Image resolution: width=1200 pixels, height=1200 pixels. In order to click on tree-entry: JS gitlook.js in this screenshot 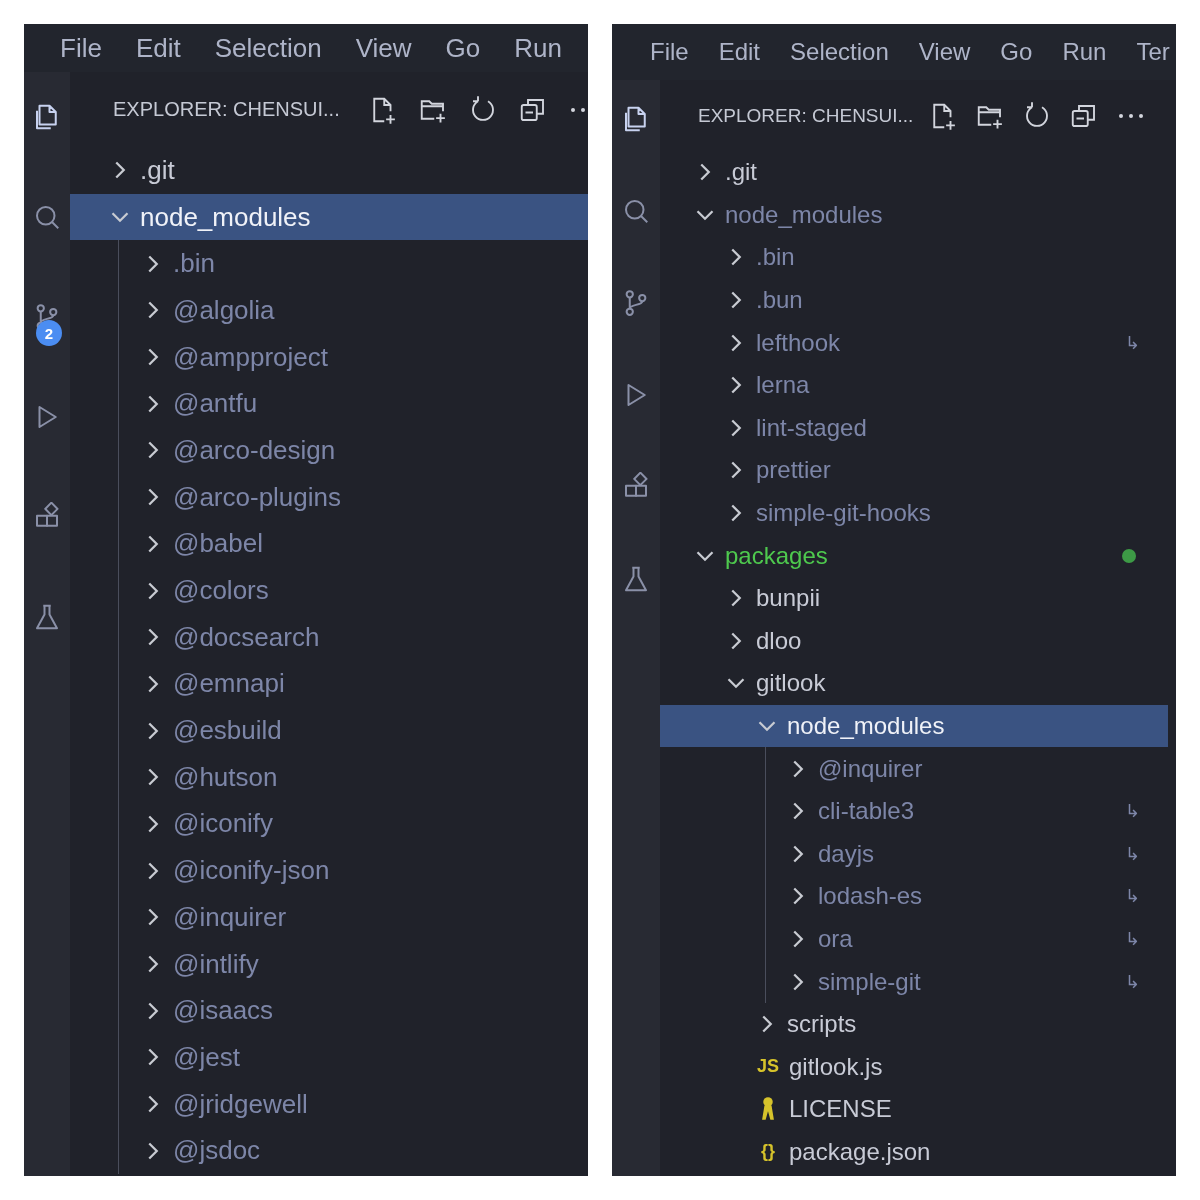, I will do `click(914, 1067)`.